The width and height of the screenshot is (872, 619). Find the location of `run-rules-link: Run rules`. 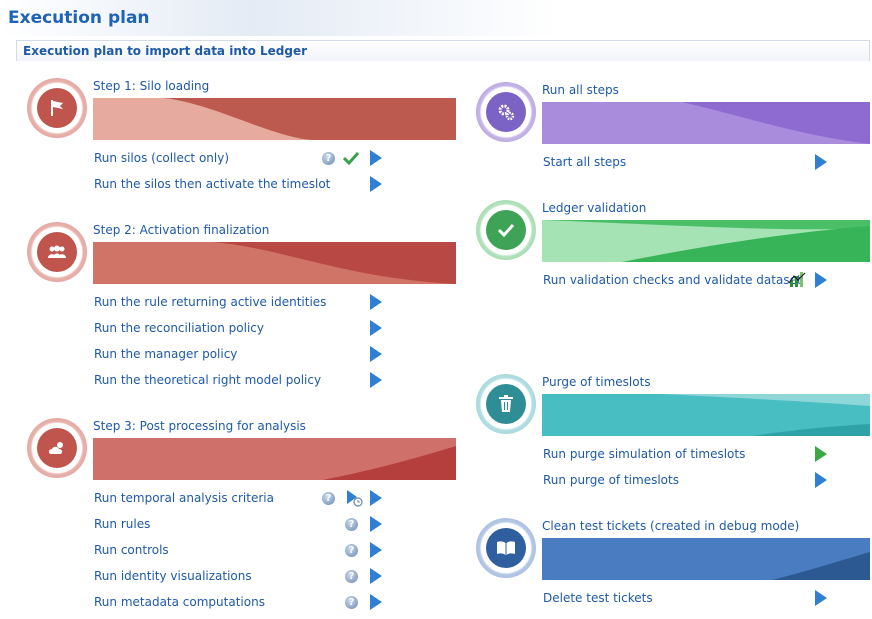

run-rules-link: Run rules is located at coordinates (122, 524).